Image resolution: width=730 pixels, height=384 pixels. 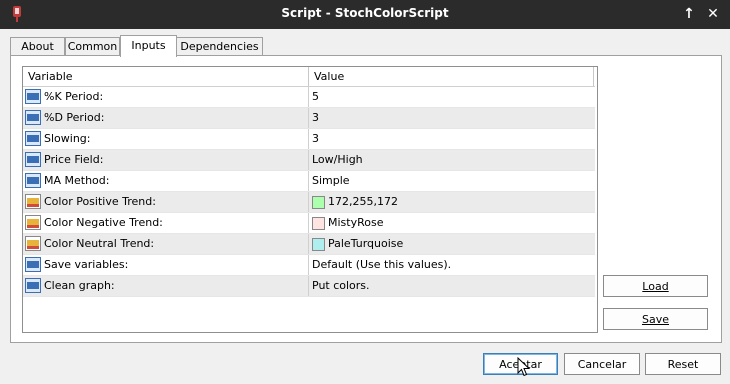 I want to click on variable-value: PaleTurquoise, so click(x=365, y=244).